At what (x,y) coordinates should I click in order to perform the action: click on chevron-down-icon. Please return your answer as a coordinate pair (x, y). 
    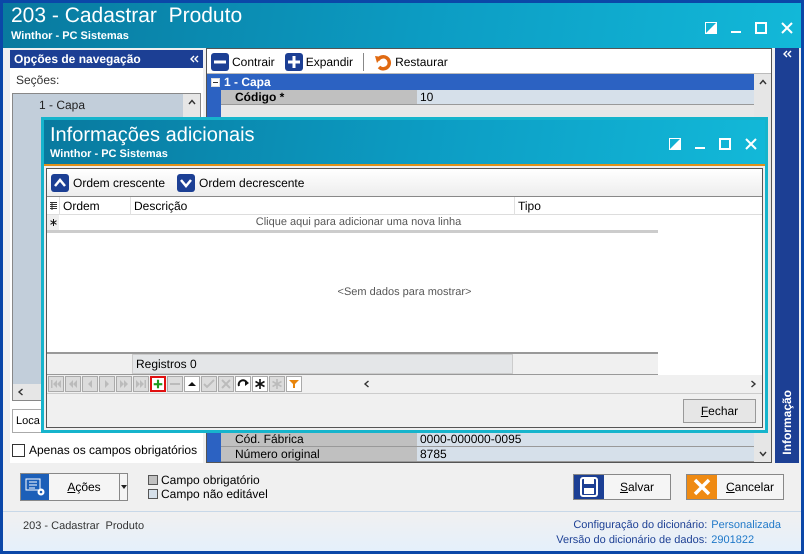
    Looking at the image, I should click on (186, 183).